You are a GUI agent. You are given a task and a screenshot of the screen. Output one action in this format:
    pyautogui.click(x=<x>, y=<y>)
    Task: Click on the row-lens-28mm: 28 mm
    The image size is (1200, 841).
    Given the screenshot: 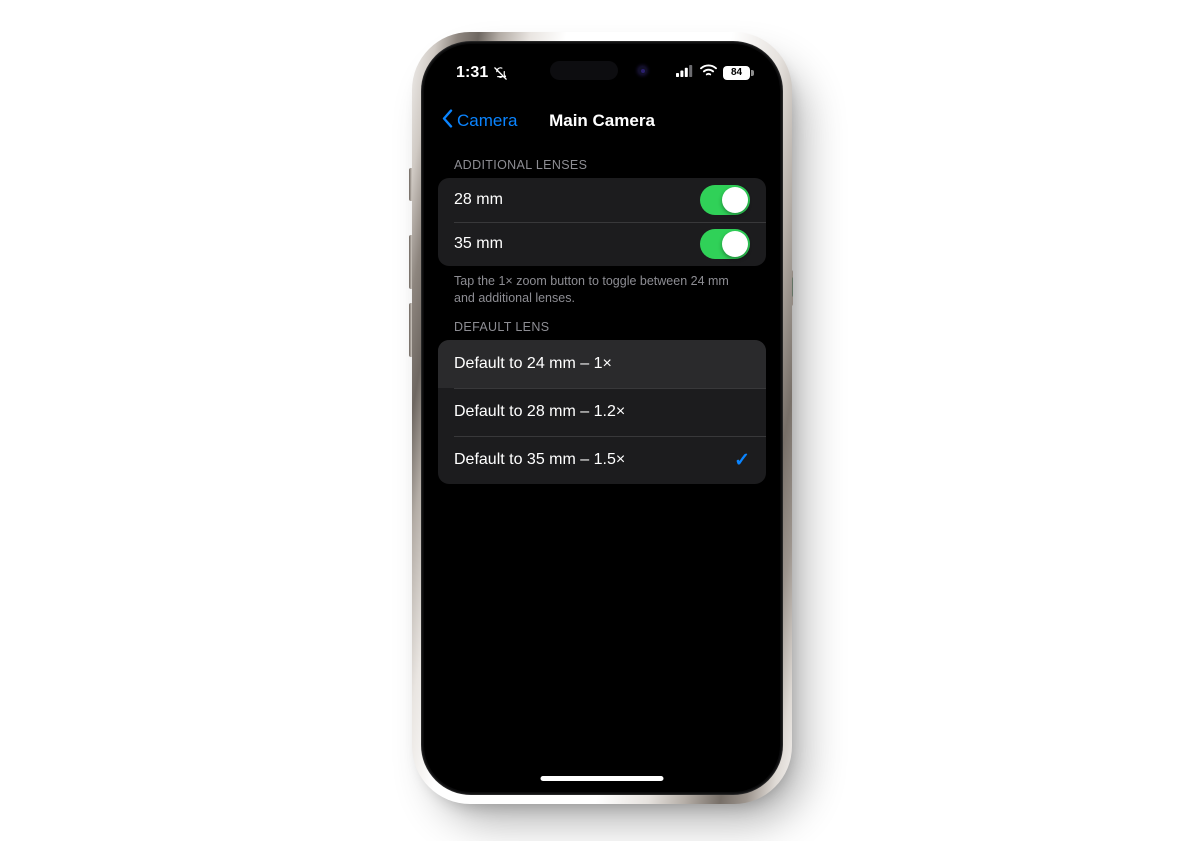 What is the action you would take?
    pyautogui.click(x=602, y=200)
    